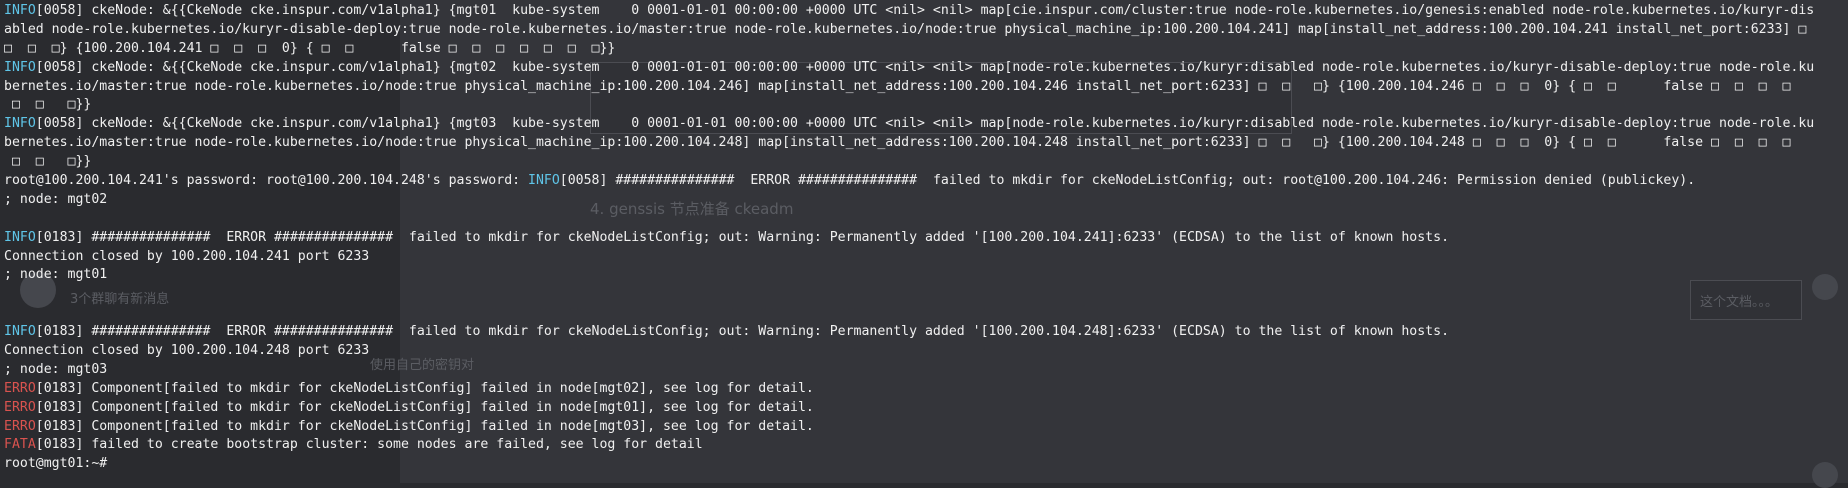 The height and width of the screenshot is (488, 1848). I want to click on log-text: ; node: mgt02, so click(56, 199).